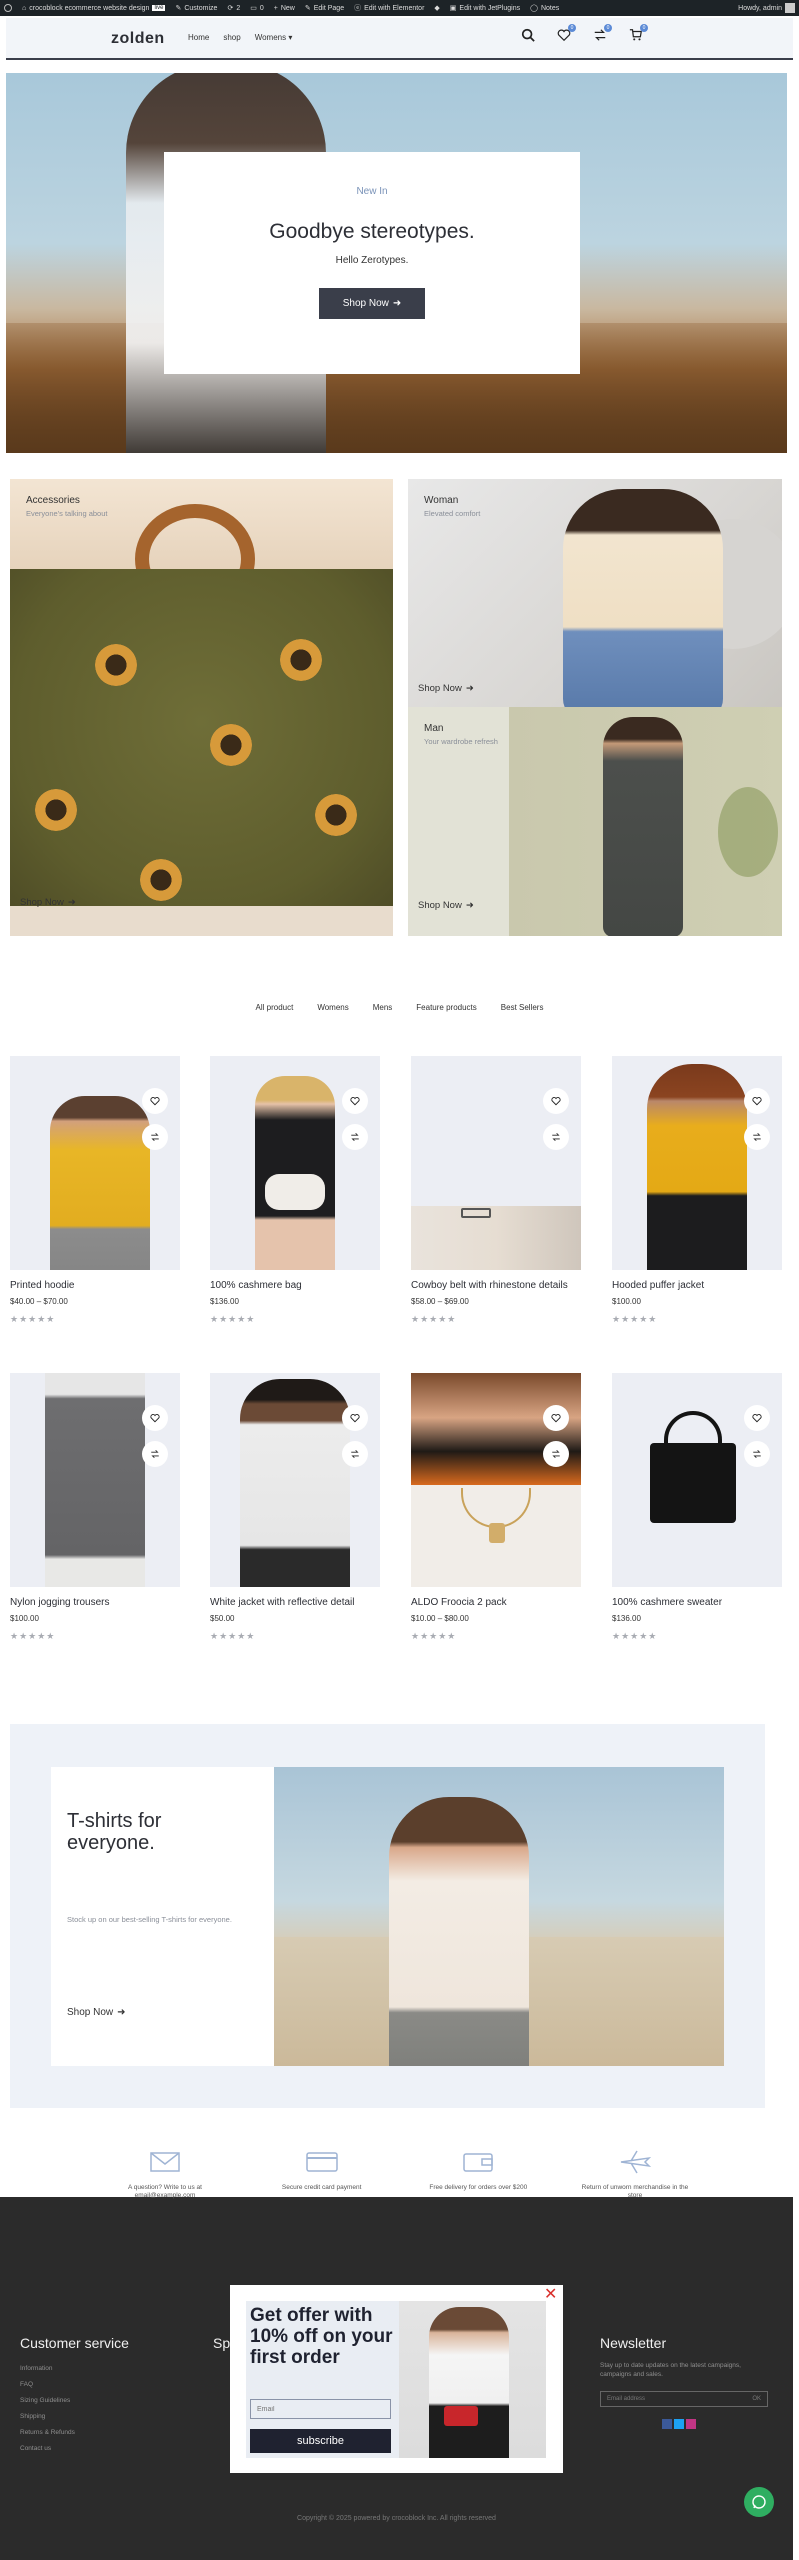 The width and height of the screenshot is (799, 2560). I want to click on admin-new: + New, so click(284, 8).